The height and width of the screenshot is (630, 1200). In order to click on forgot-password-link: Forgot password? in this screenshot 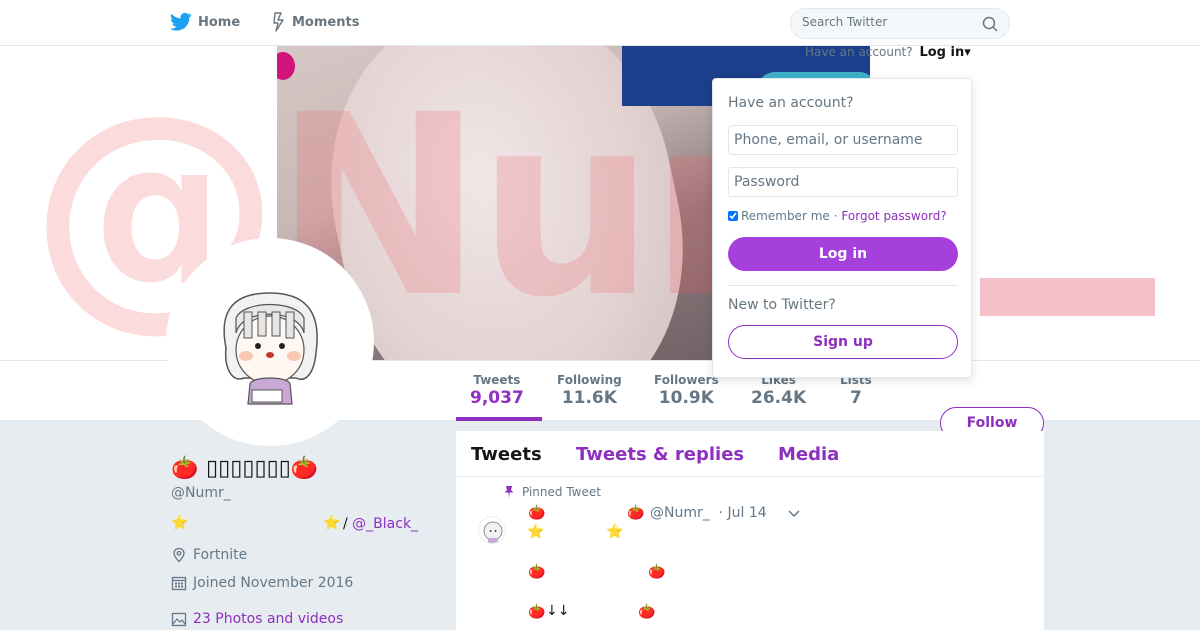, I will do `click(893, 216)`.